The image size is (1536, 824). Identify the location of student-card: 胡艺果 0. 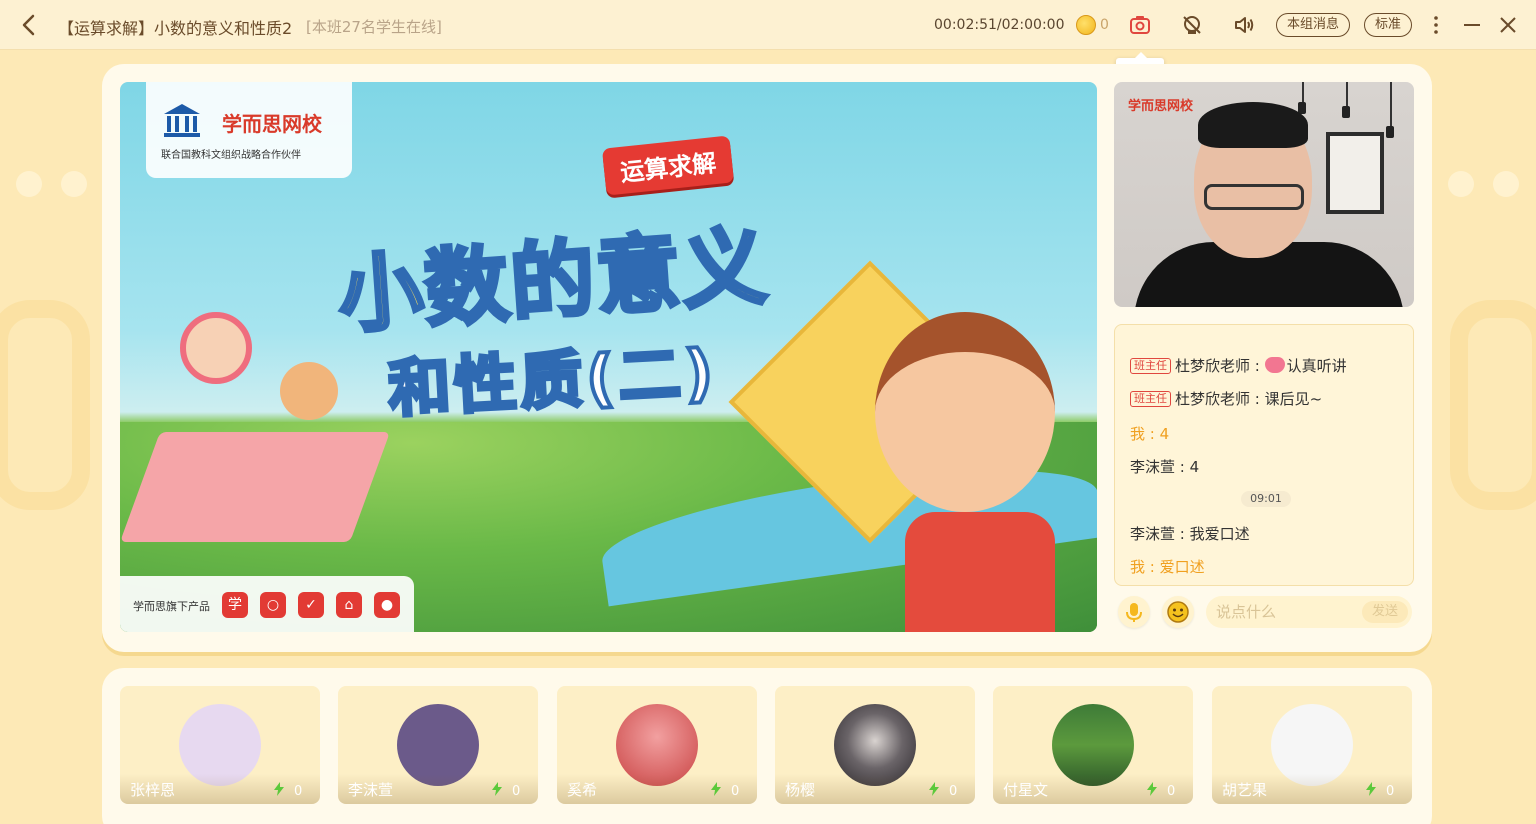
(1312, 745).